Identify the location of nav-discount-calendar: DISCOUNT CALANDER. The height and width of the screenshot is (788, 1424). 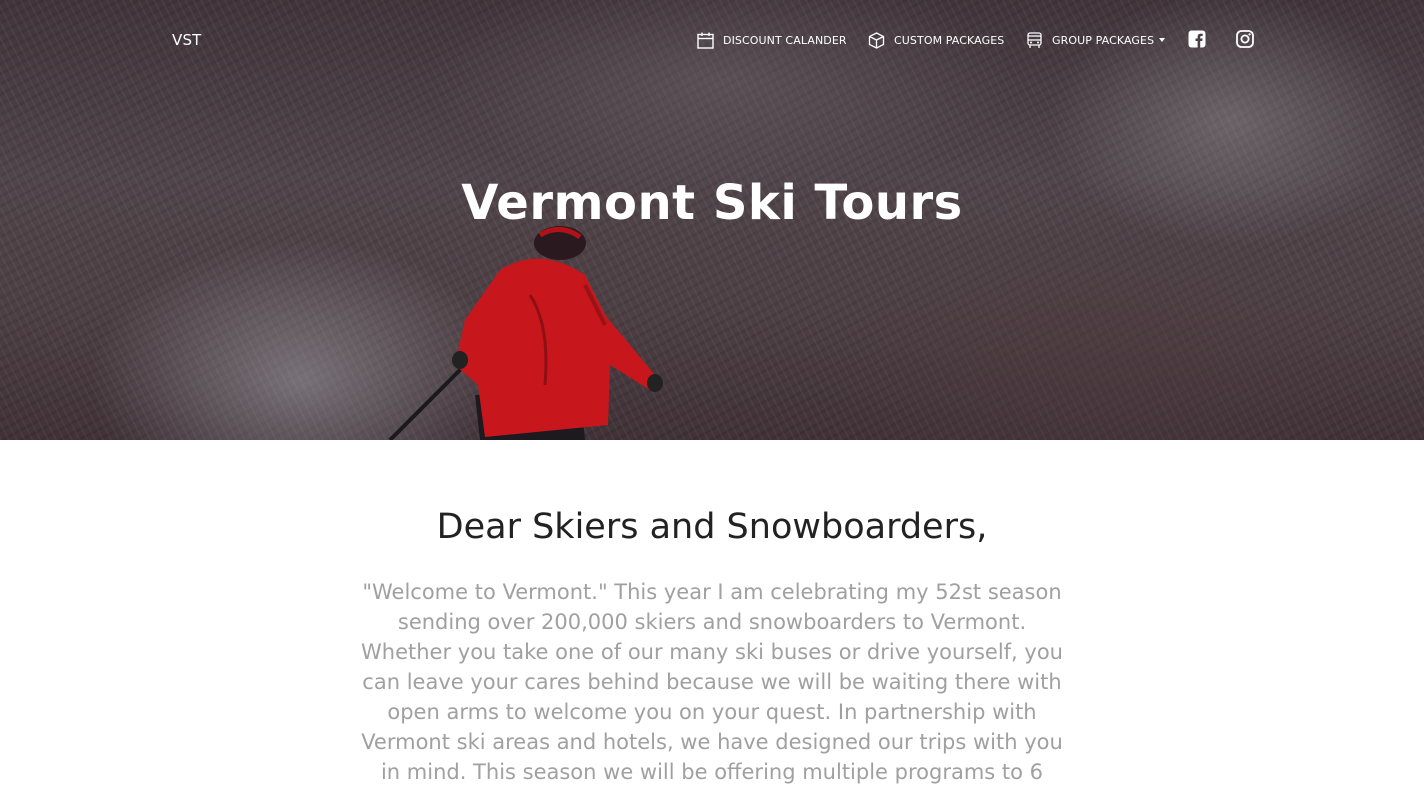
(772, 40).